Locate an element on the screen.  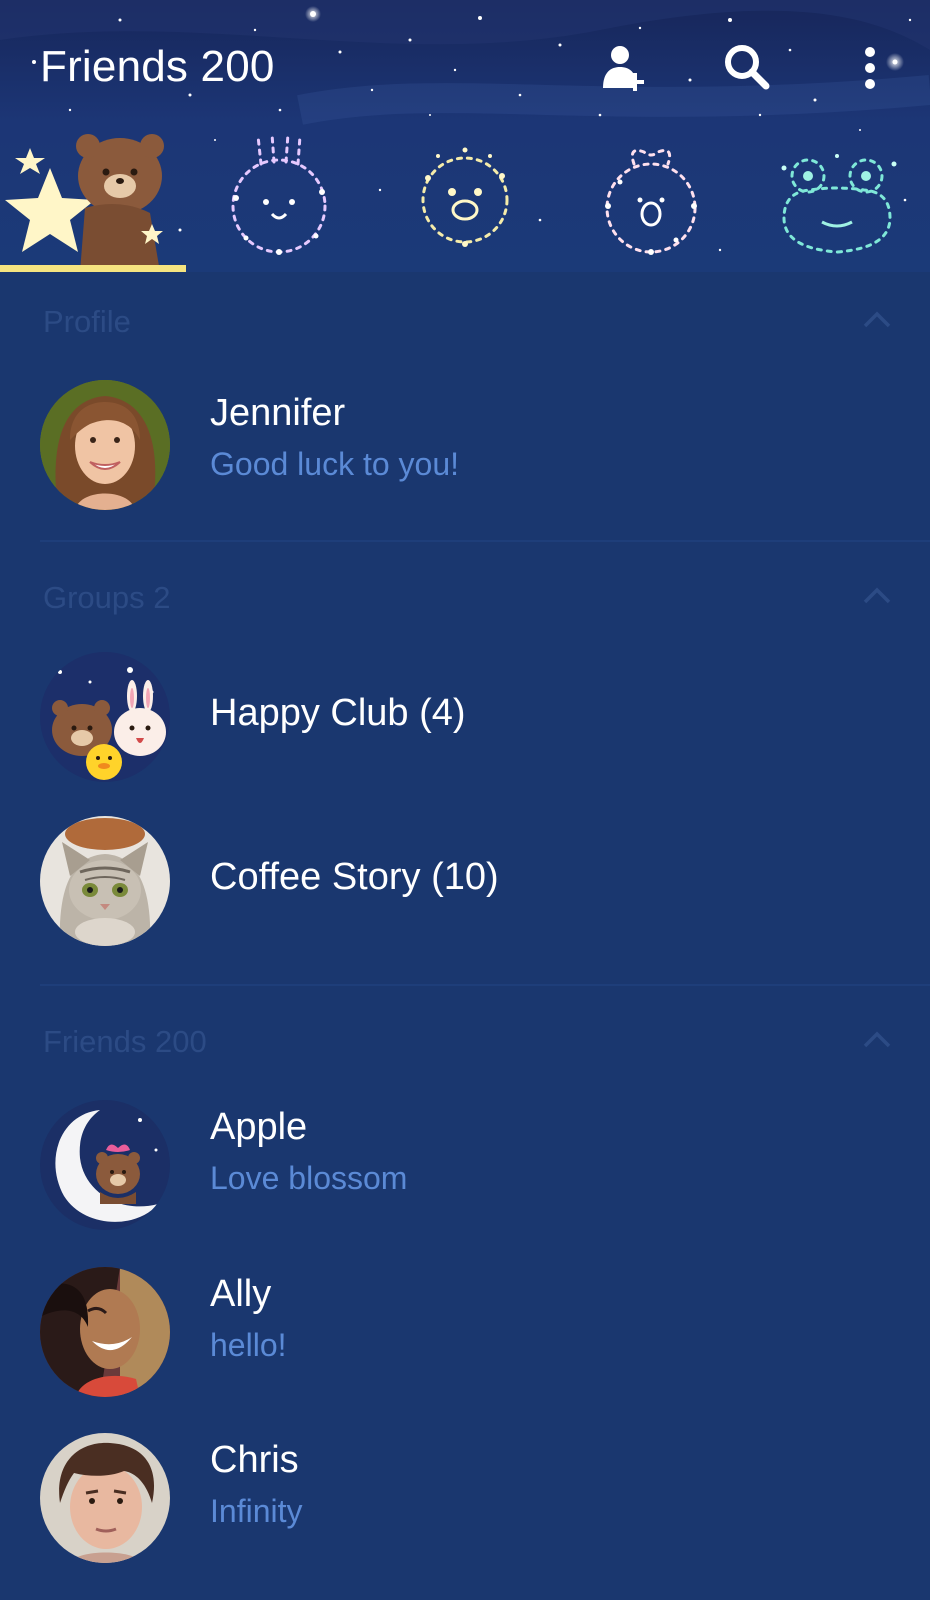
list-item-apple: Apple Love blossom is located at coordinates (465, 1165).